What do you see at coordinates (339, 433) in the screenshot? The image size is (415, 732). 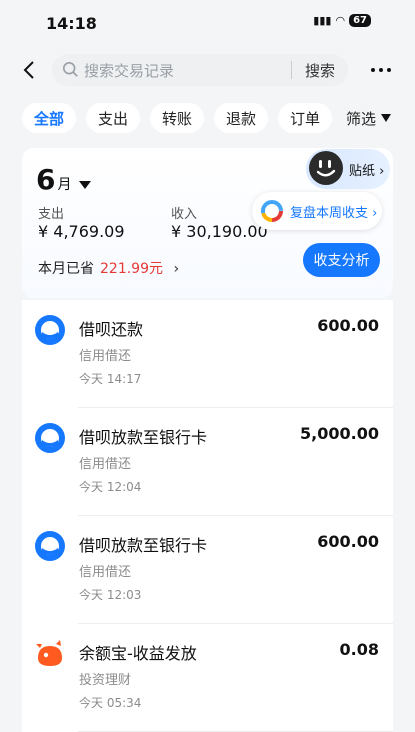 I see `transaction-amount: 5,000.00` at bounding box center [339, 433].